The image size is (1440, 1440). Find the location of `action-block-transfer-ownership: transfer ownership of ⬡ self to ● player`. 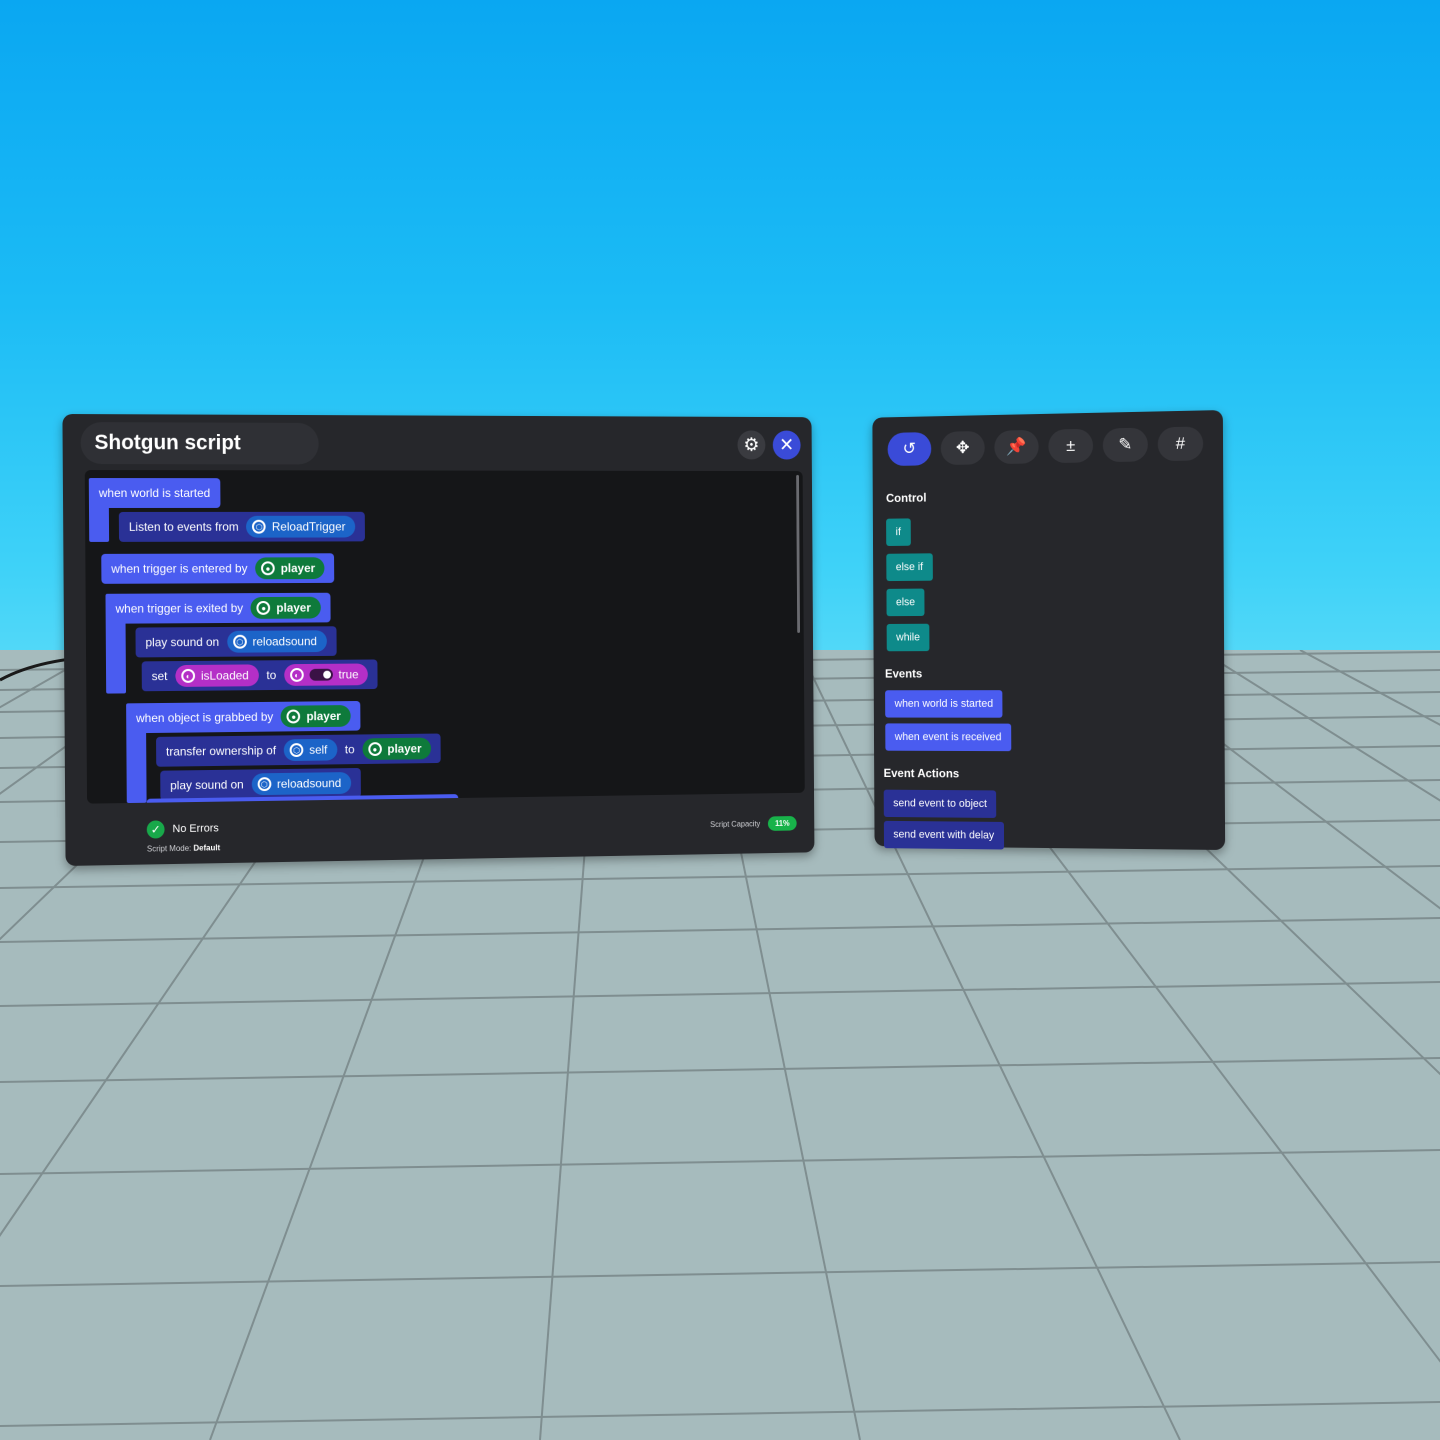

action-block-transfer-ownership: transfer ownership of ⬡ self to ● player is located at coordinates (298, 750).